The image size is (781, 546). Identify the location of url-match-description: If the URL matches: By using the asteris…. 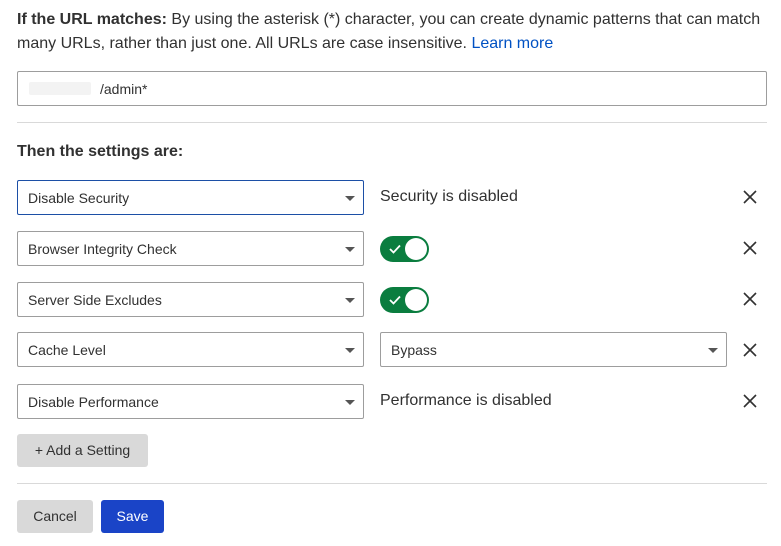
(392, 32).